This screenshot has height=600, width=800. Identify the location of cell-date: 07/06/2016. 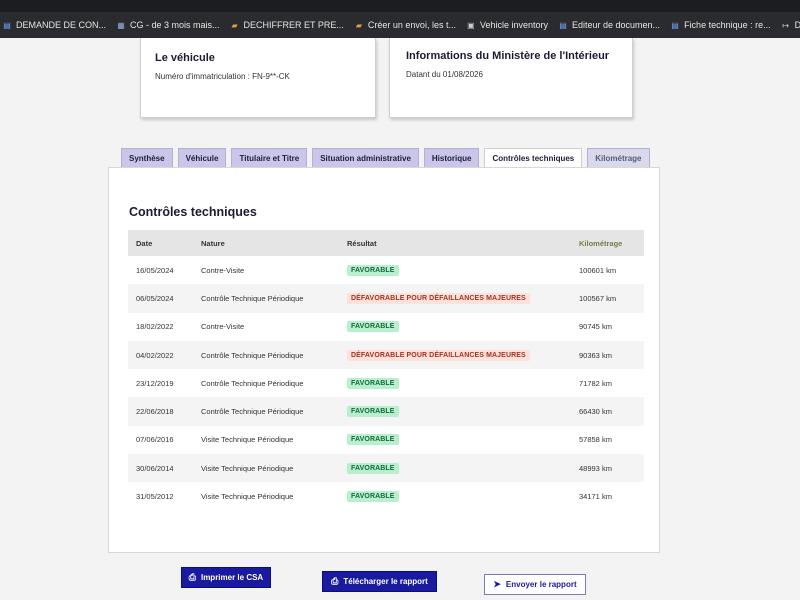
(155, 440).